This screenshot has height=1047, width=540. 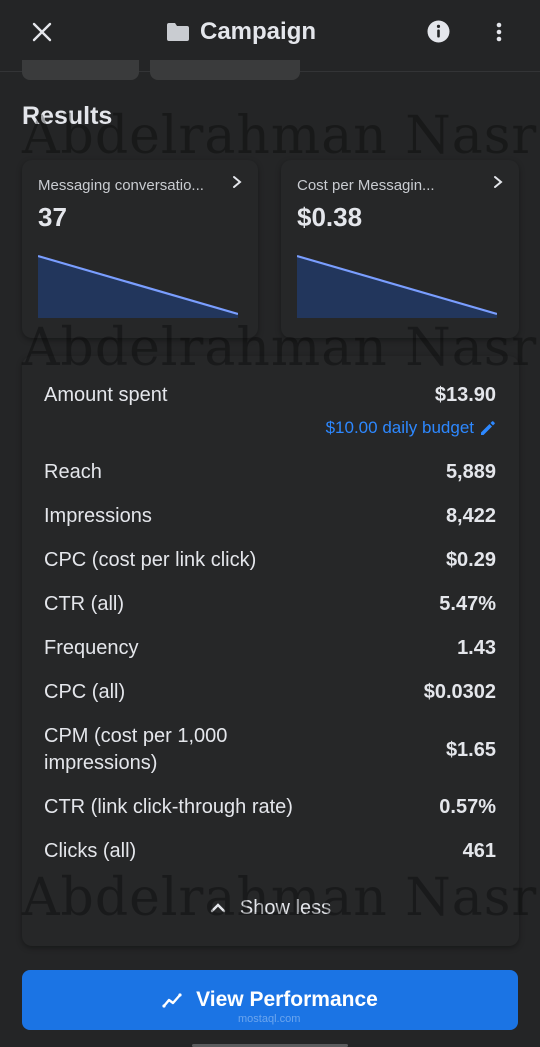 What do you see at coordinates (85, 692) in the screenshot?
I see `row-label: CPC (all)` at bounding box center [85, 692].